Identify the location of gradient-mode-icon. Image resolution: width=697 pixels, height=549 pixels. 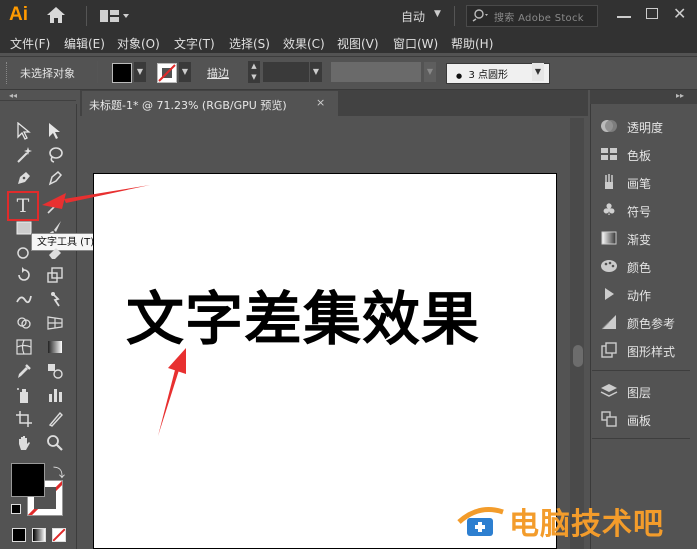
(39, 535).